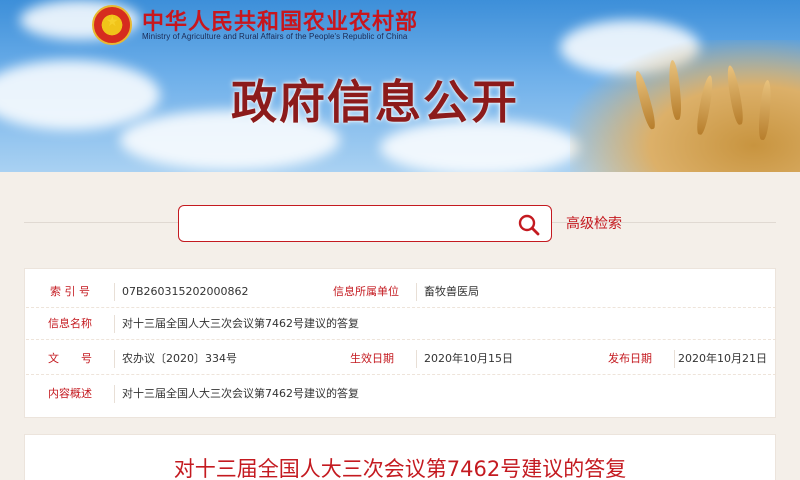 This screenshot has height=480, width=800. I want to click on document-title: 对十三届全国人大三次会议第7462号建议的答复, so click(400, 468).